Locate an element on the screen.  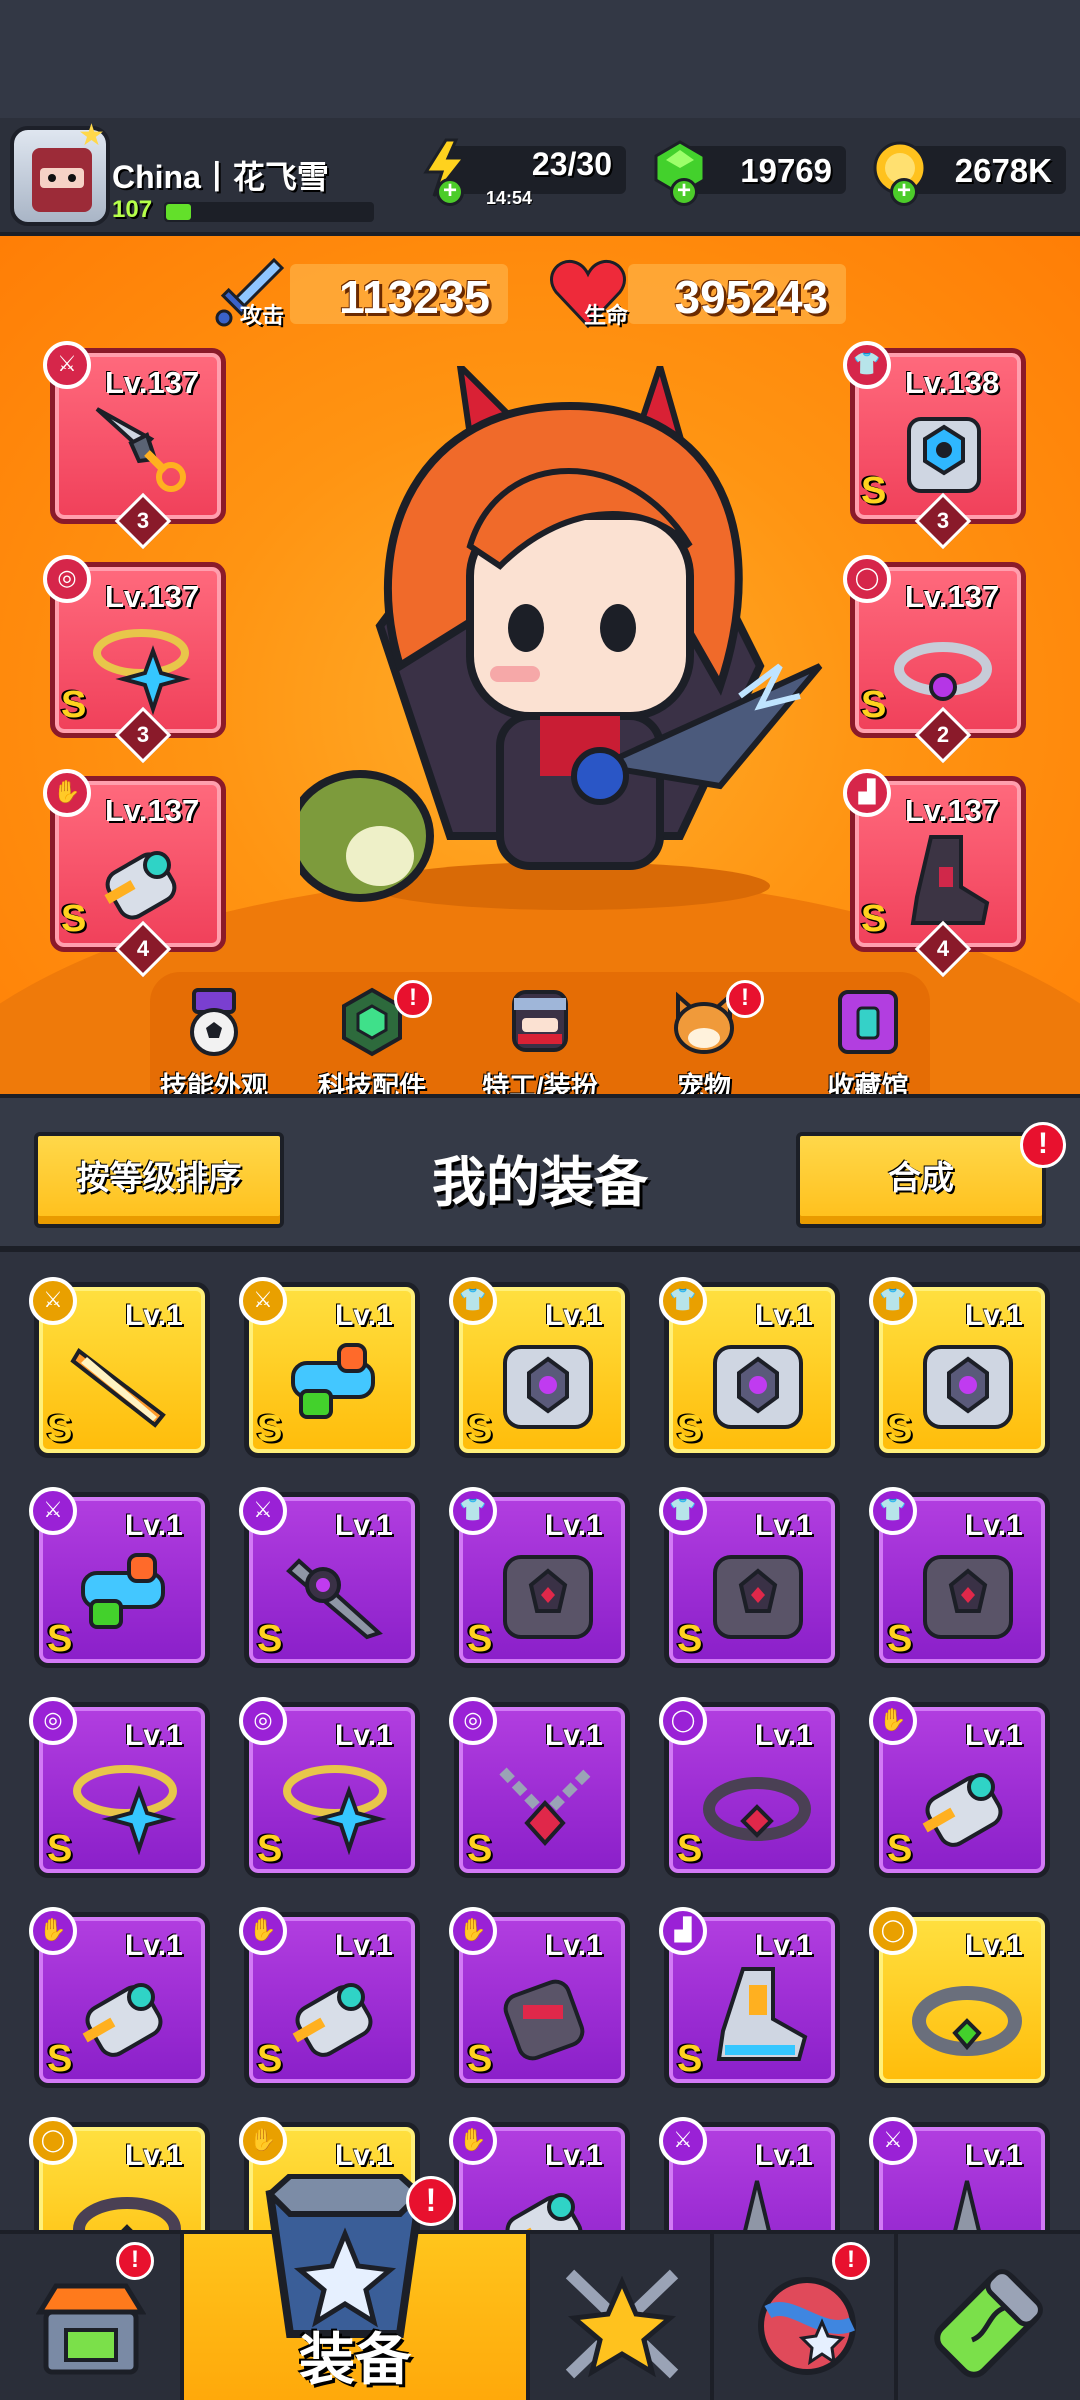
energy-value: 23/30 is located at coordinates (571, 164).